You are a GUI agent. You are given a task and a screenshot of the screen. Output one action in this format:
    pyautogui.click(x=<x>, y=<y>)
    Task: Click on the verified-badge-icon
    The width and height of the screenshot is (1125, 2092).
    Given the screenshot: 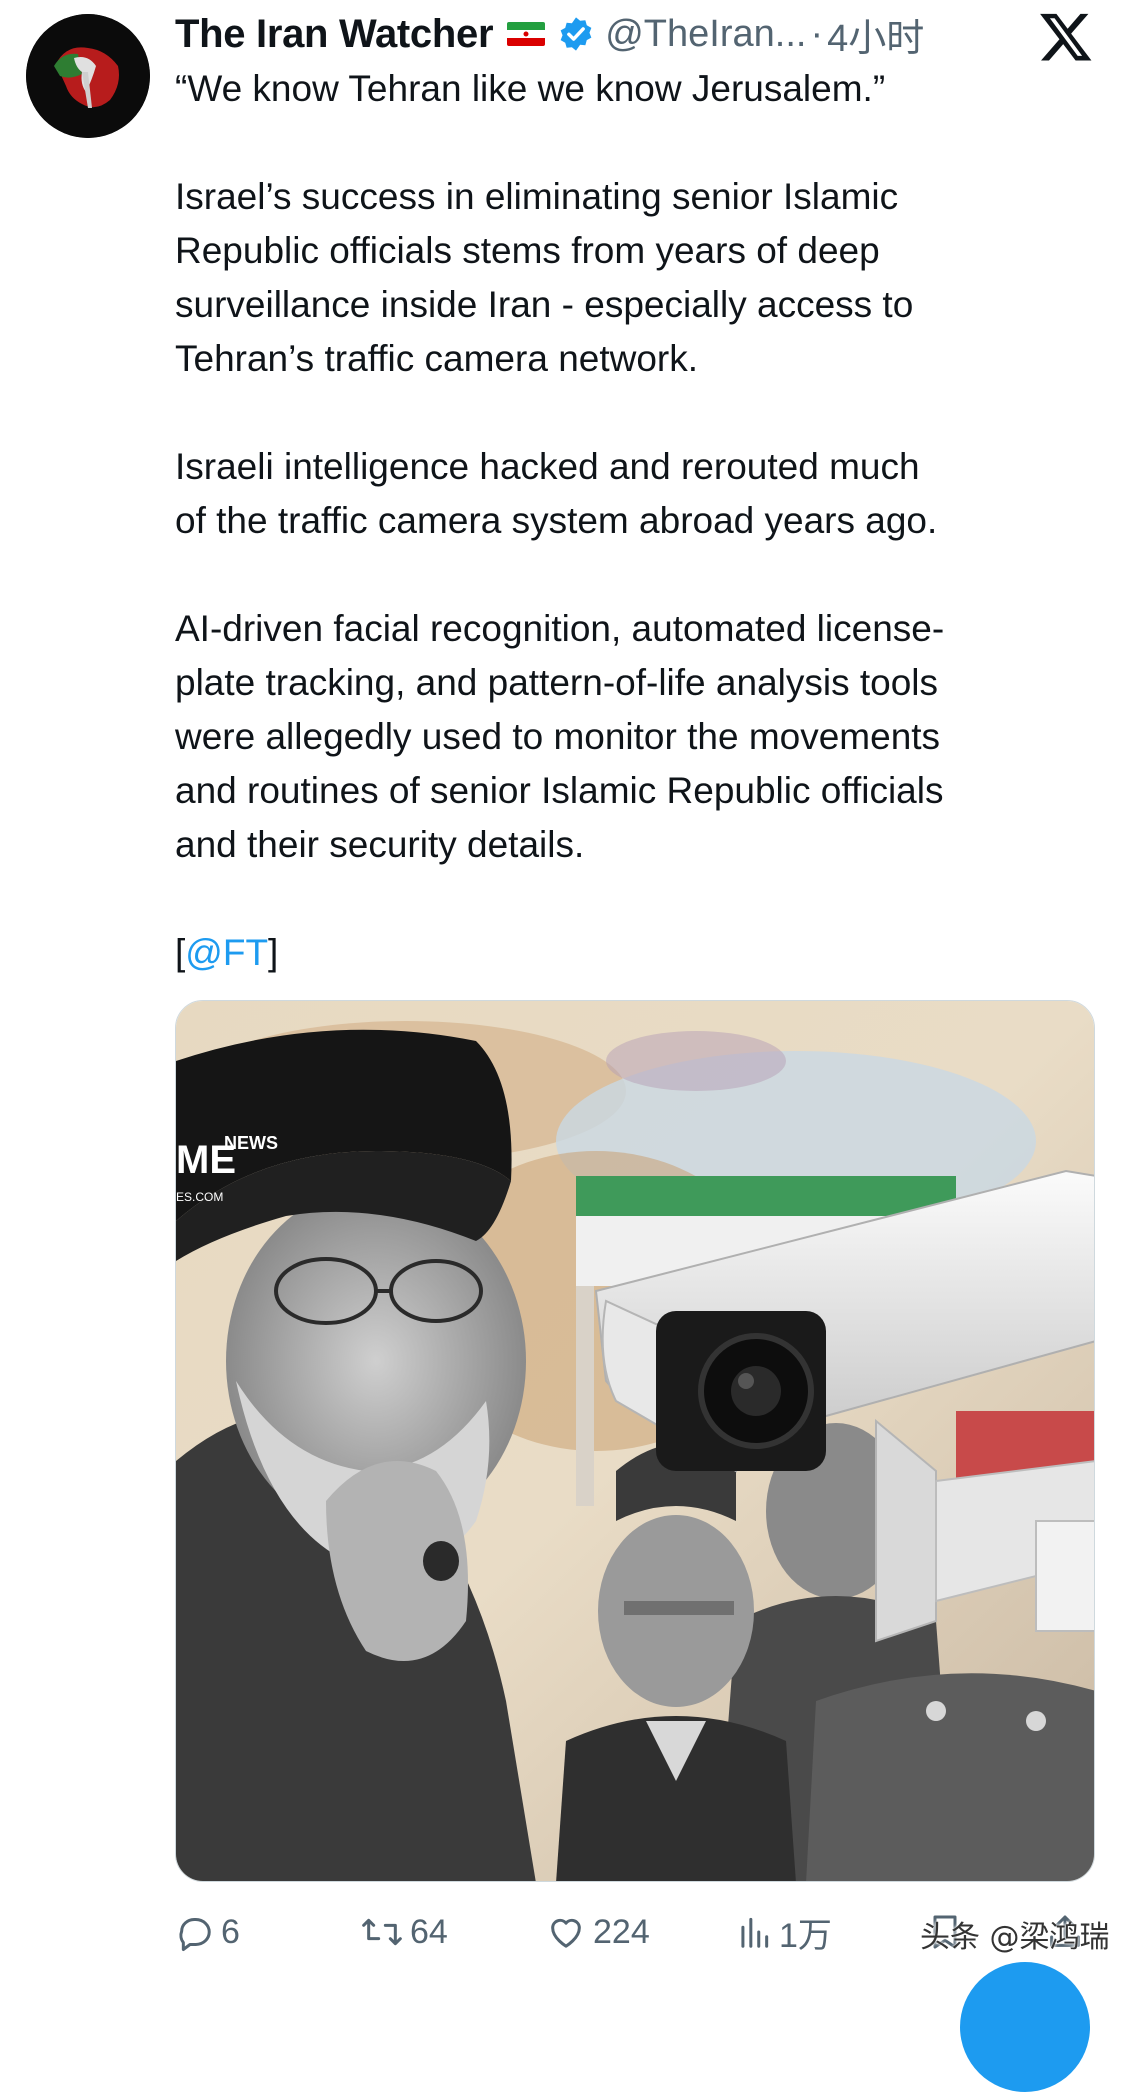 What is the action you would take?
    pyautogui.click(x=576, y=34)
    